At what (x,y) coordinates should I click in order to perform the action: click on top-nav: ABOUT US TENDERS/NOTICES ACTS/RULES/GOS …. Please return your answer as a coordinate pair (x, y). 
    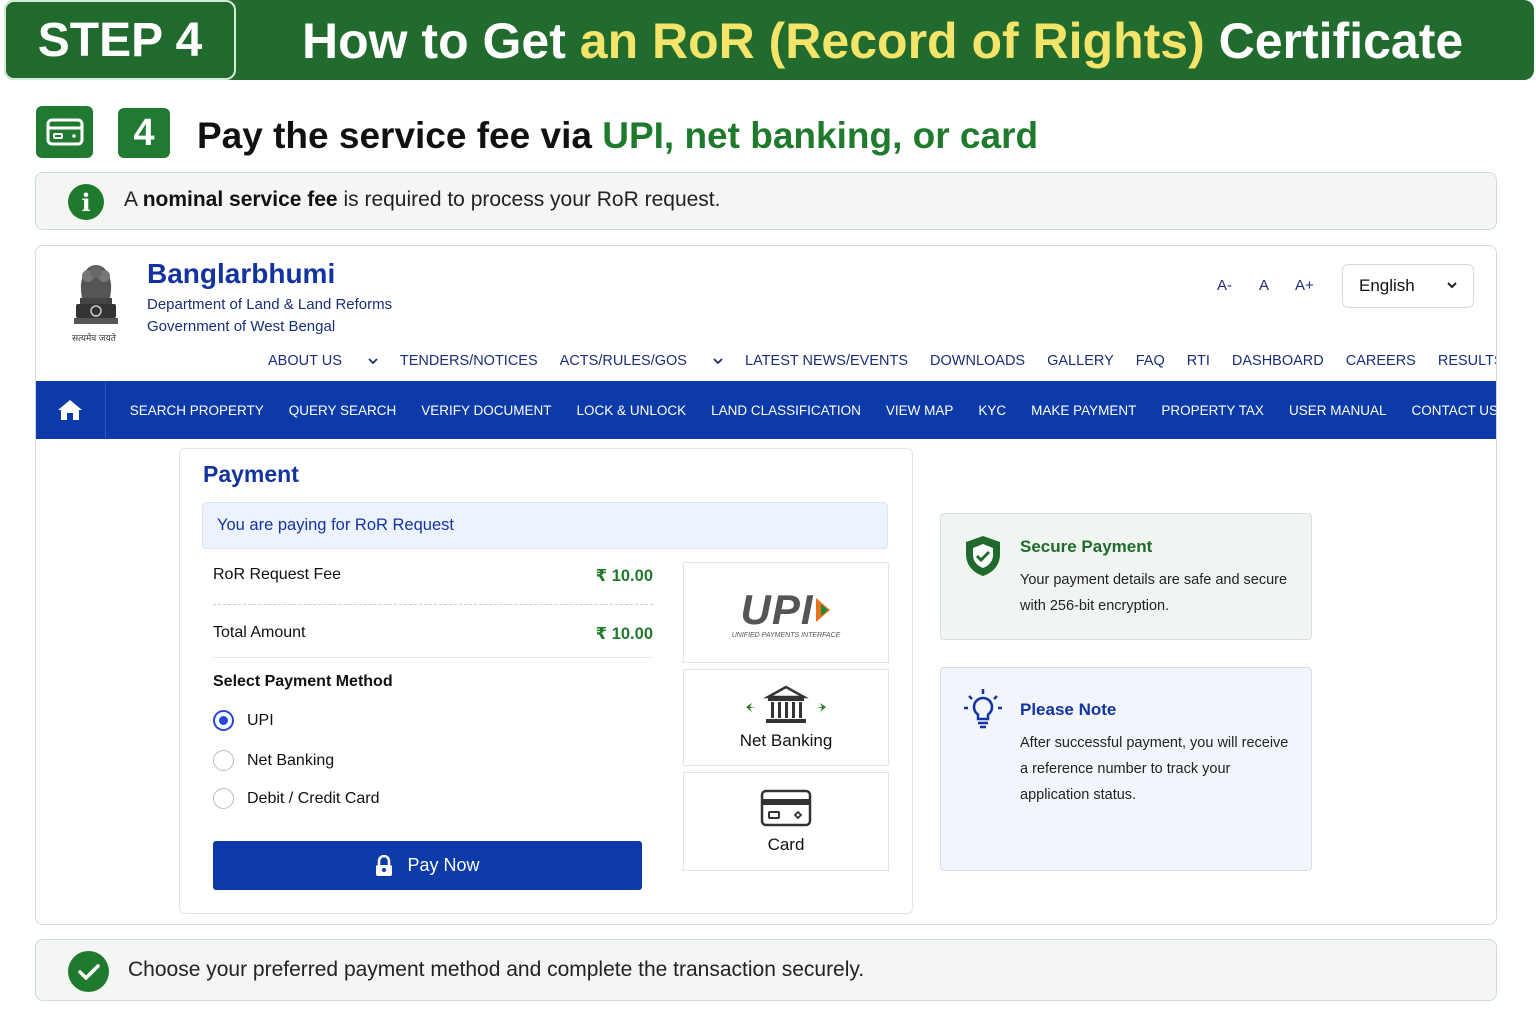
    Looking at the image, I should click on (882, 361).